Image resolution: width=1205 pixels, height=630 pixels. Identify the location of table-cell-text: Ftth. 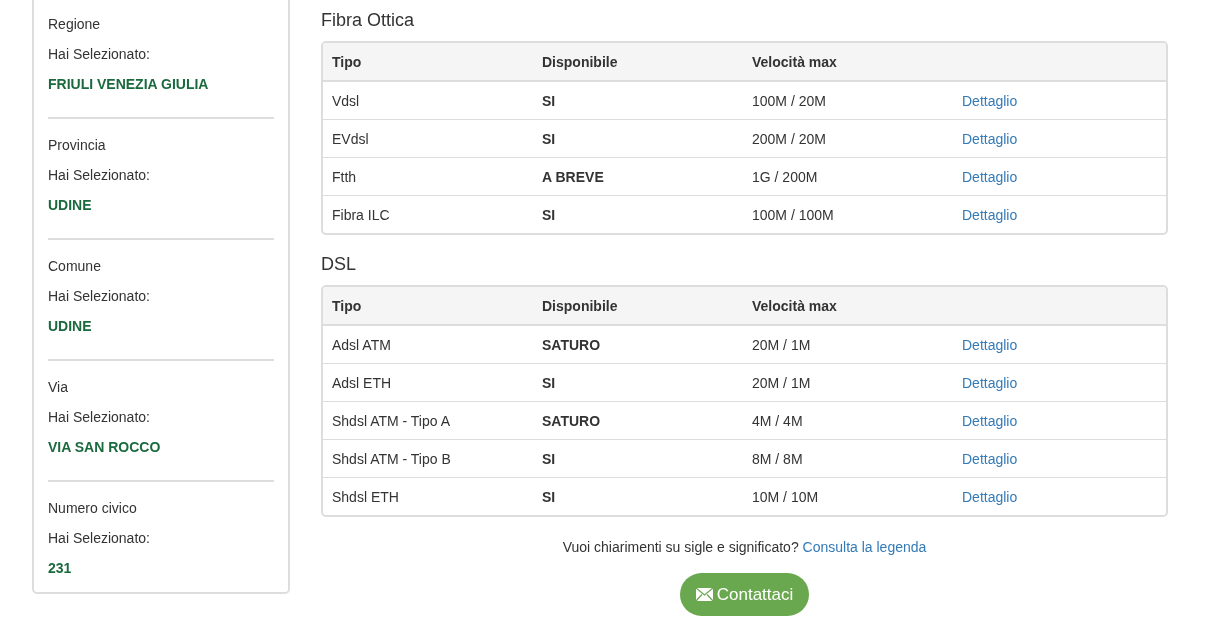
(344, 176).